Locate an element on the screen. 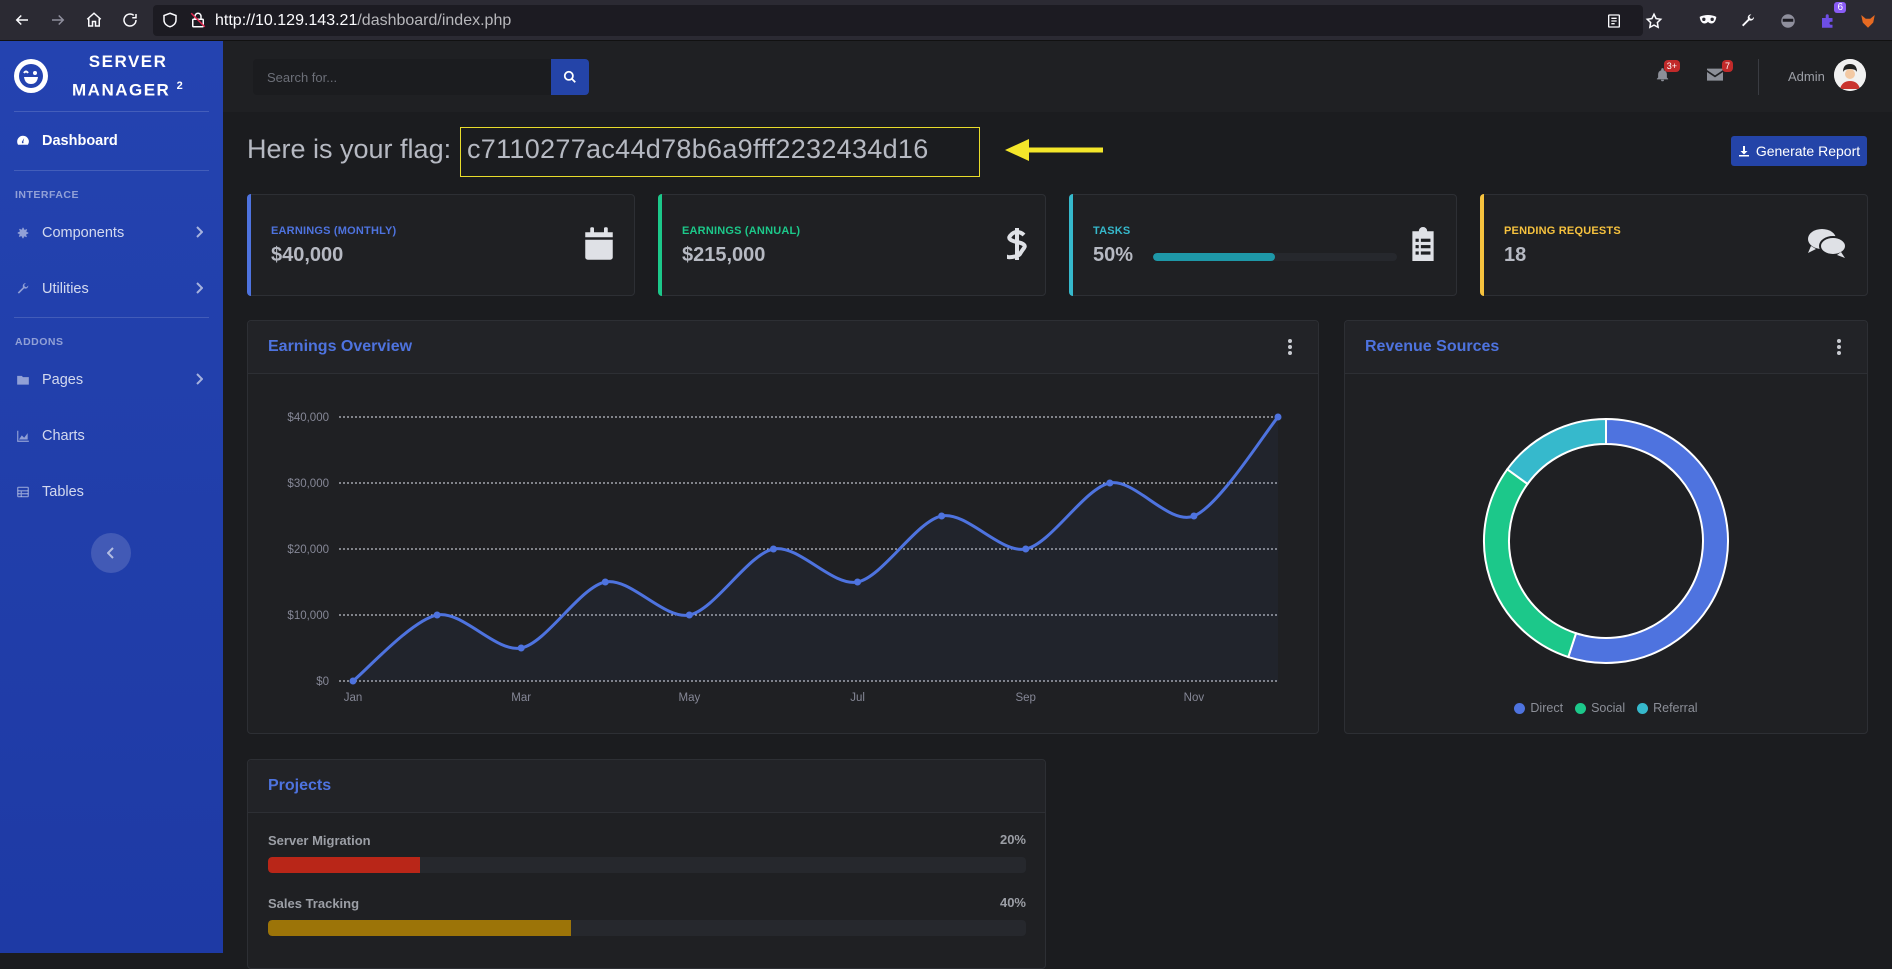 The image size is (1892, 969). revenue-sources-card: Revenue Sources Direct Social Referral is located at coordinates (1606, 527).